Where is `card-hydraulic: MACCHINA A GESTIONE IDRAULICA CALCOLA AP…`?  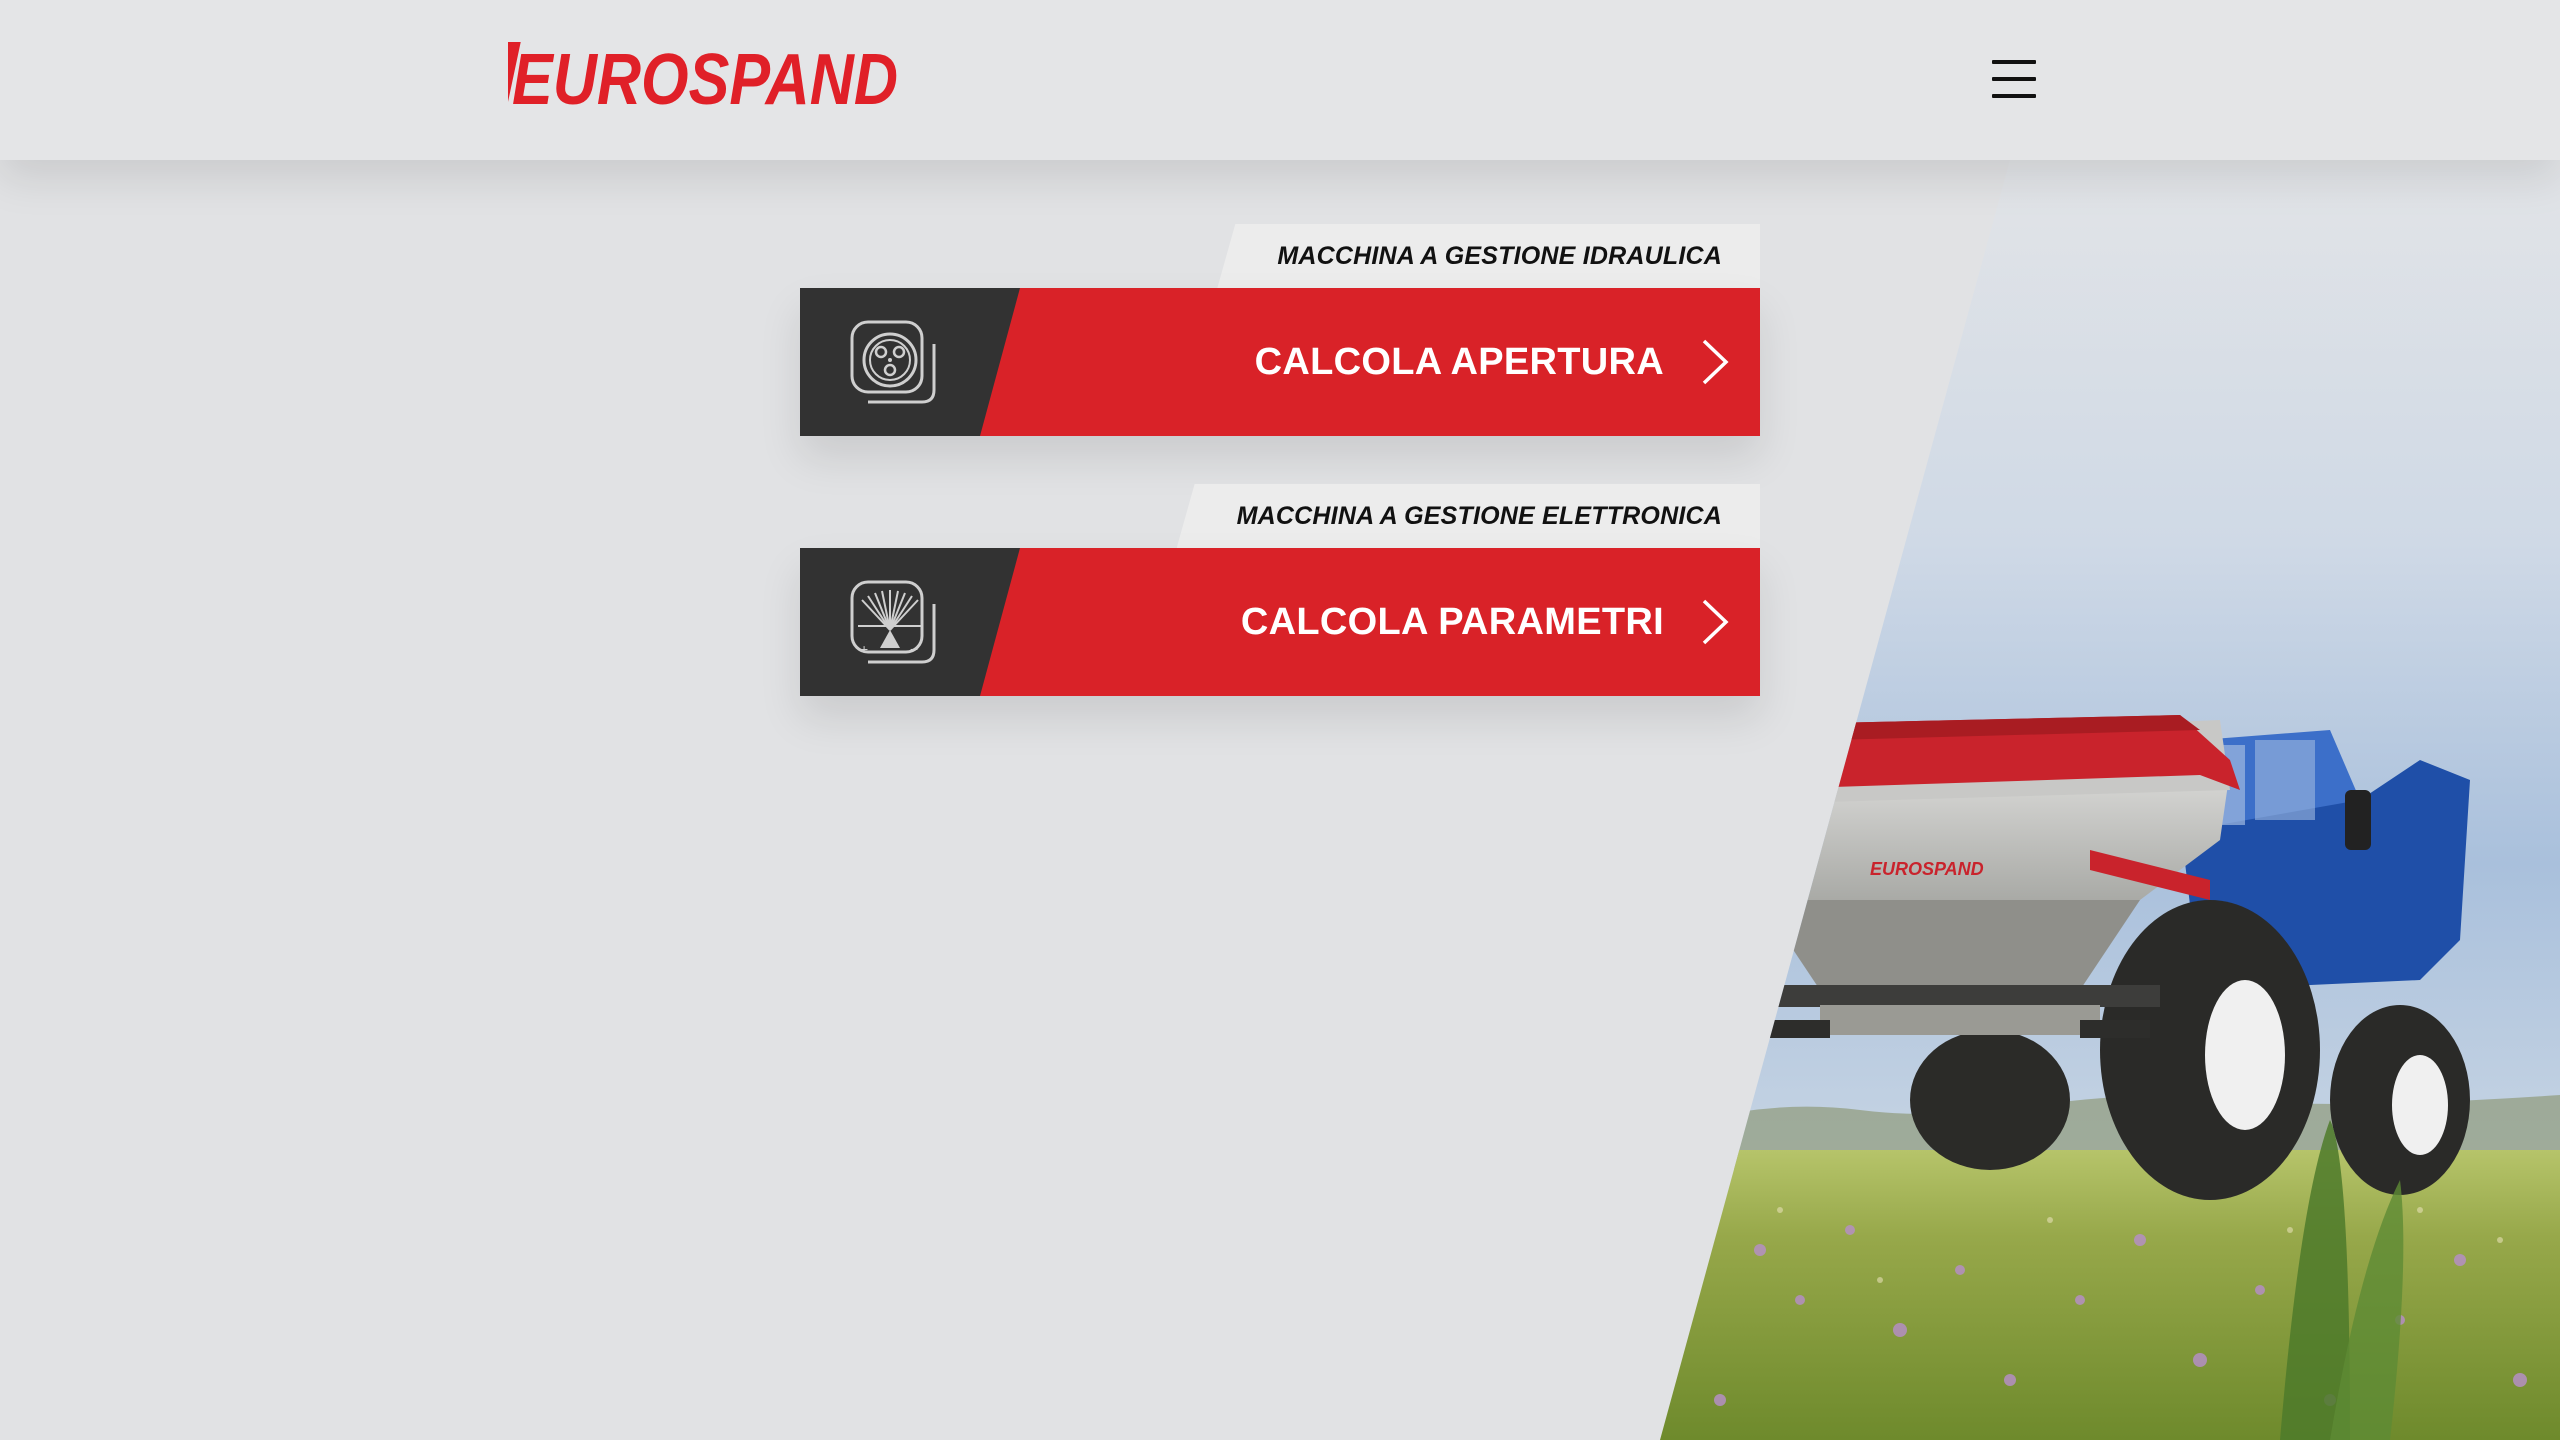 card-hydraulic: MACCHINA A GESTIONE IDRAULICA CALCOLA AP… is located at coordinates (1280, 330).